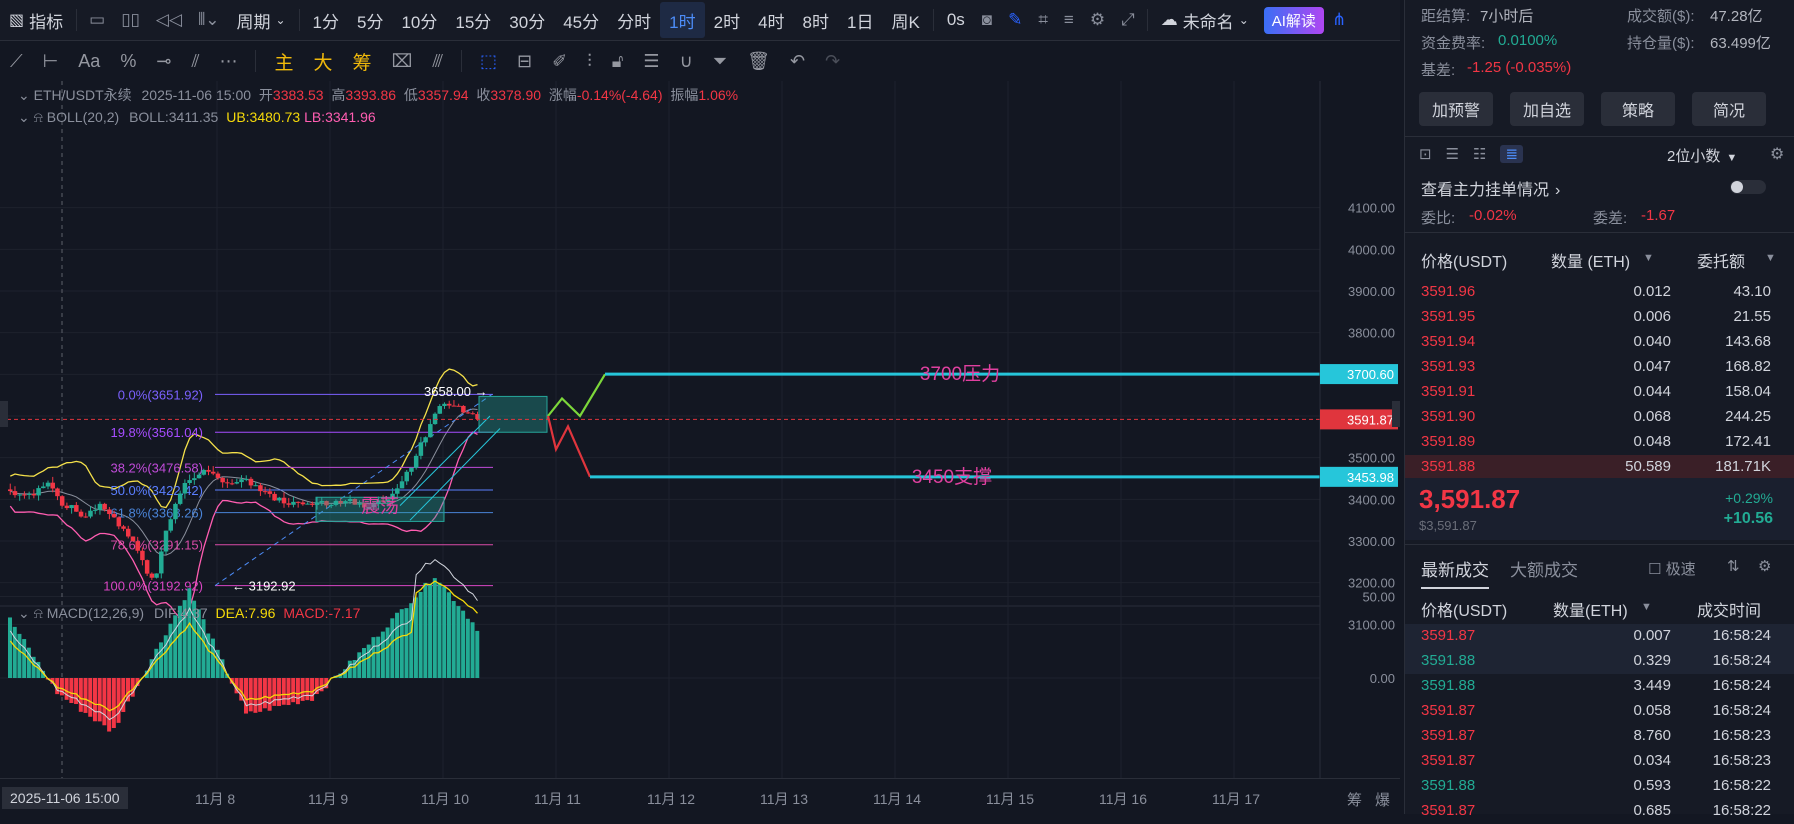  What do you see at coordinates (1721, 260) in the screenshot?
I see `amount-header: 委托额` at bounding box center [1721, 260].